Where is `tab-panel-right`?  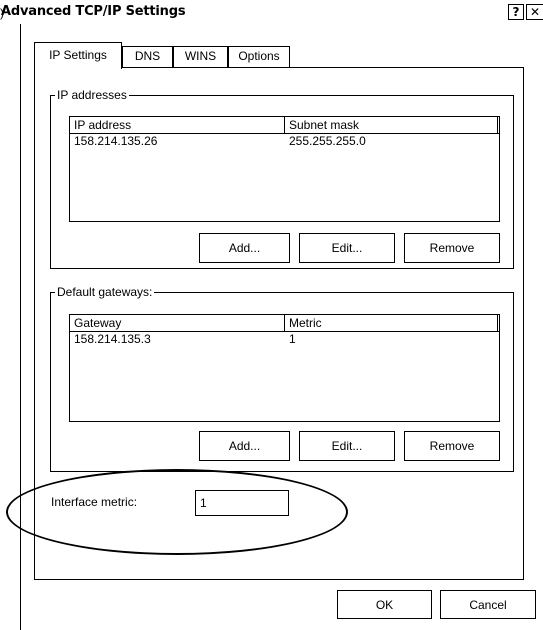 tab-panel-right is located at coordinates (523, 323).